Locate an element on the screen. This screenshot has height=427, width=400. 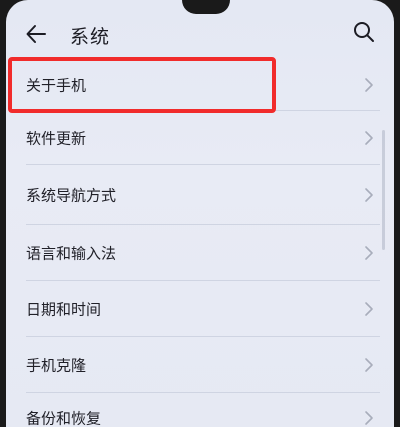
settings-item-label: 备份和恢复 is located at coordinates (64, 418).